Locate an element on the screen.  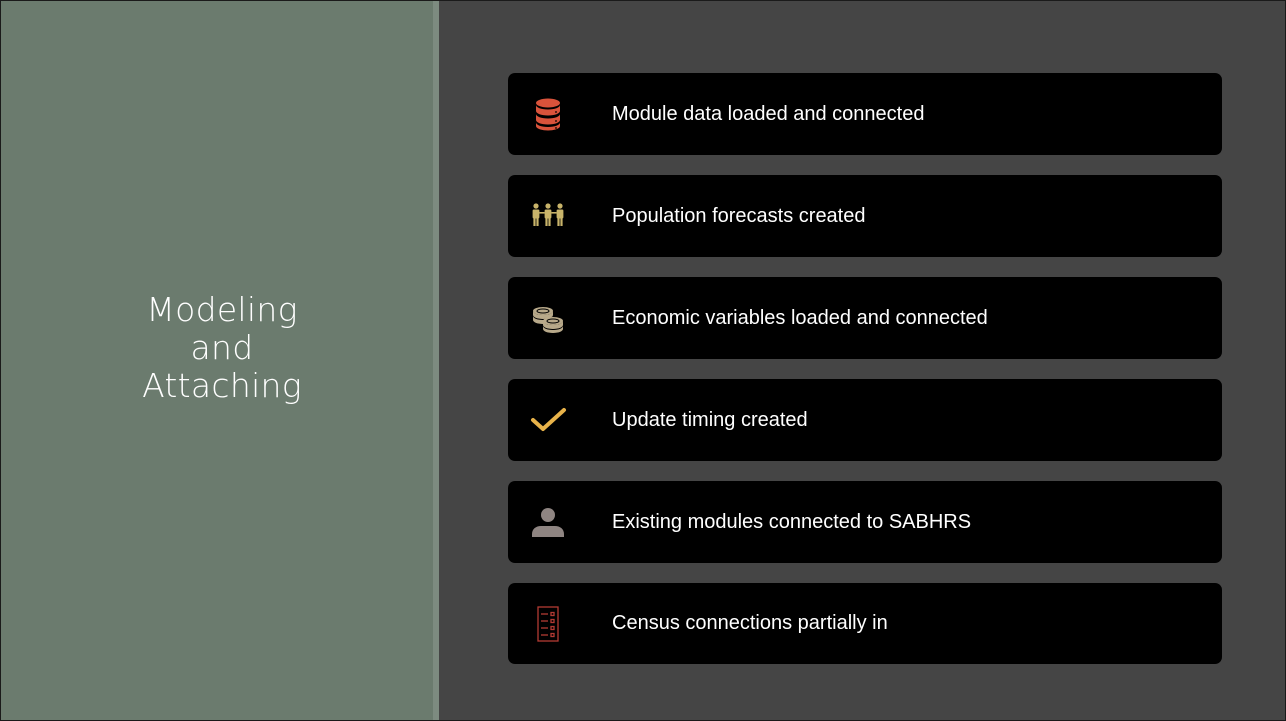
list-item-population-forecasts: Population forecasts created is located at coordinates (865, 216).